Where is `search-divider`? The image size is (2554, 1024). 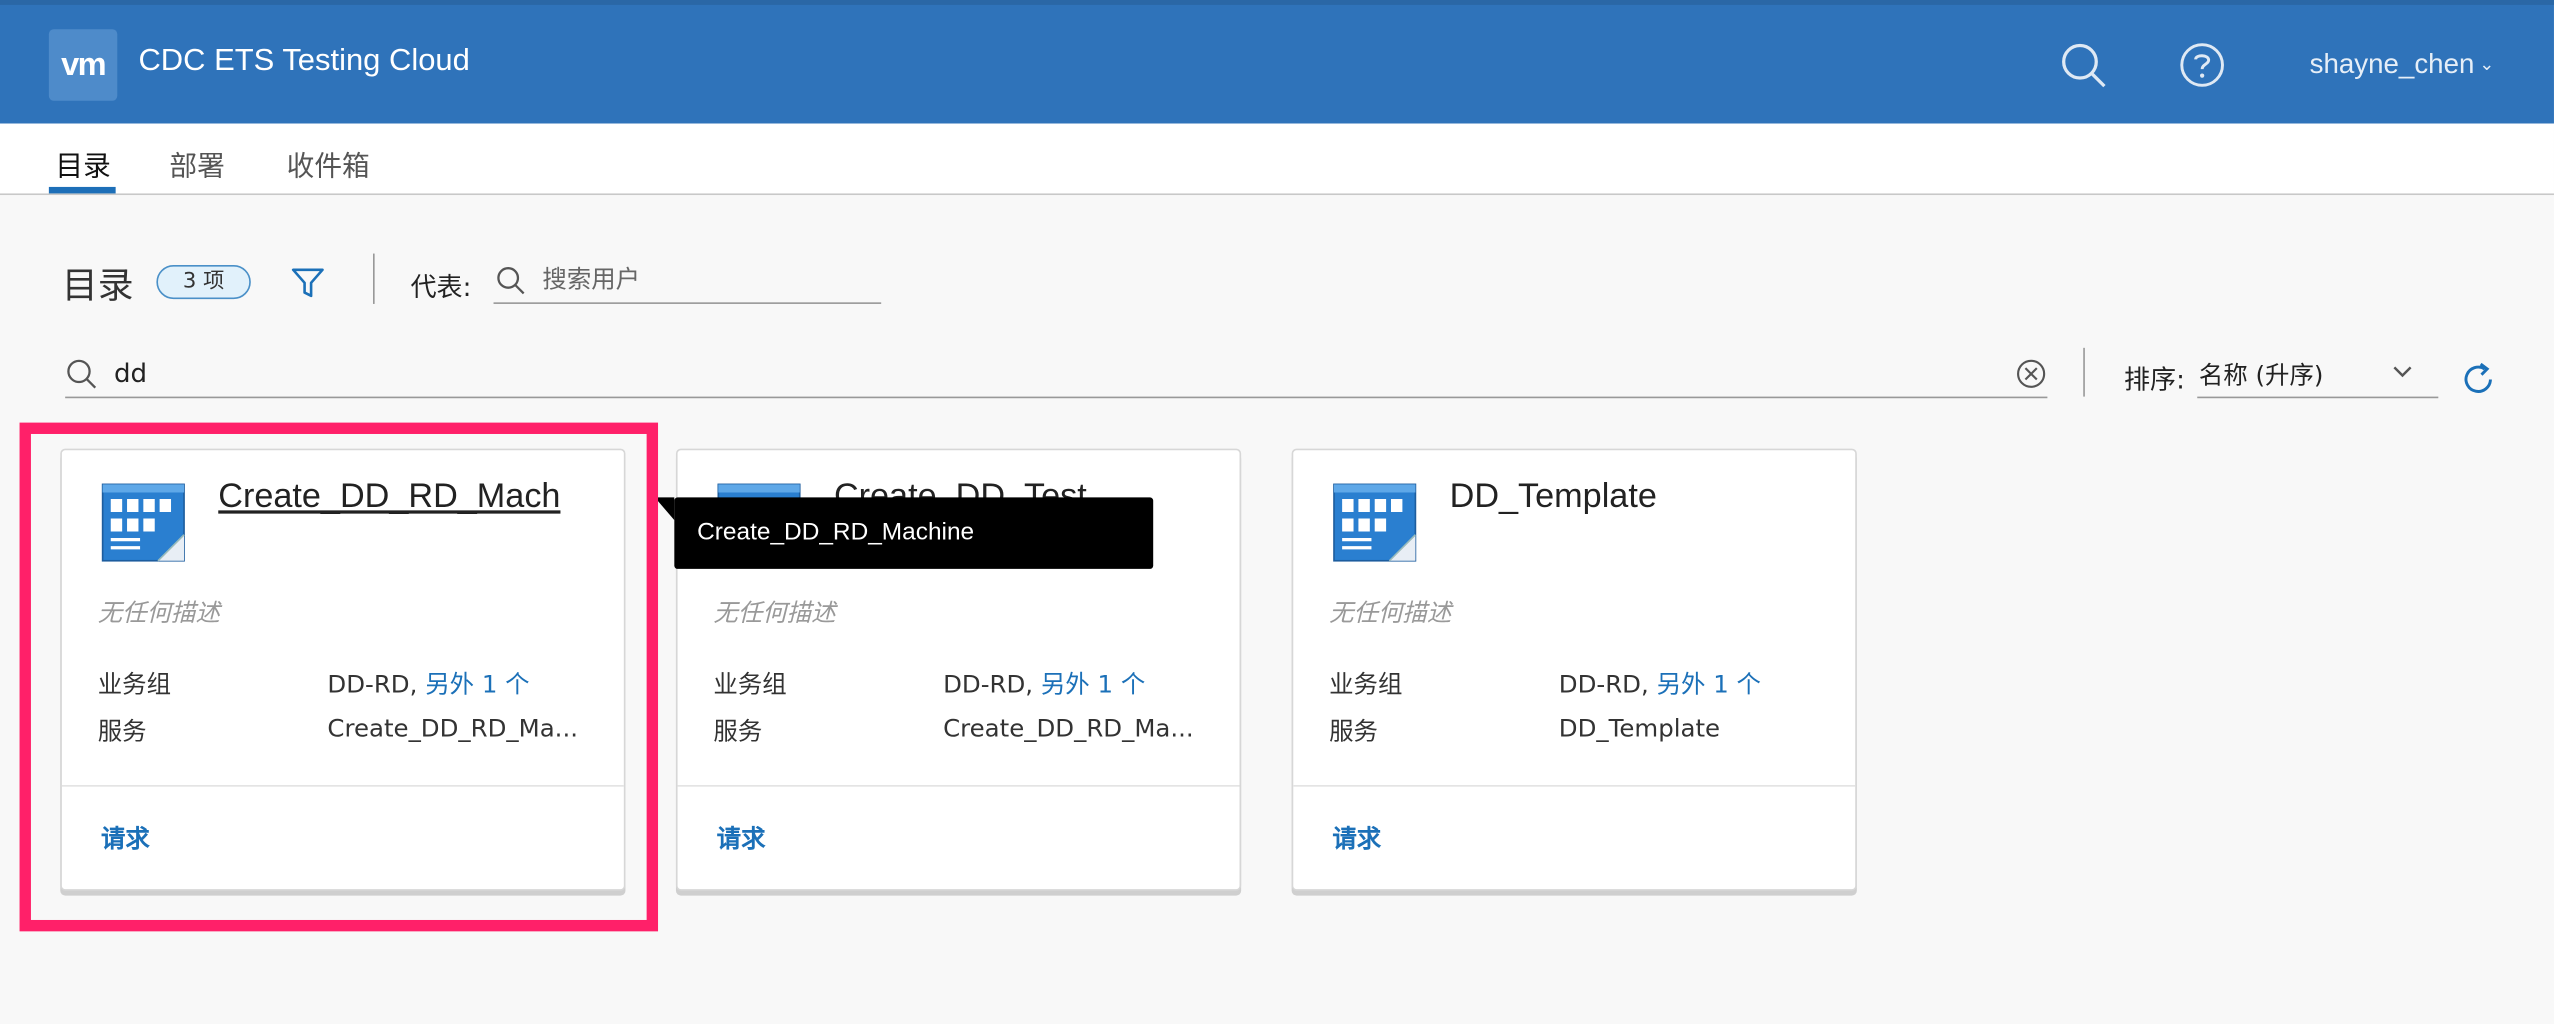
search-divider is located at coordinates (2084, 372).